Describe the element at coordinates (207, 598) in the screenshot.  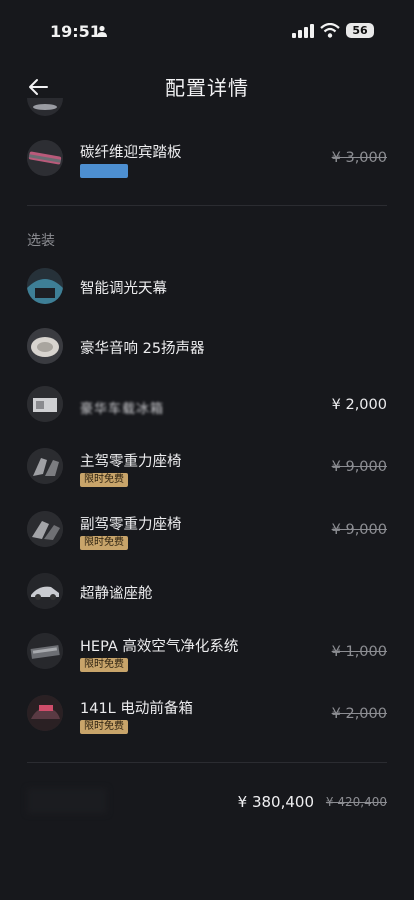
I see `list-item-quiet-cabin: 超静谧座舱` at that location.